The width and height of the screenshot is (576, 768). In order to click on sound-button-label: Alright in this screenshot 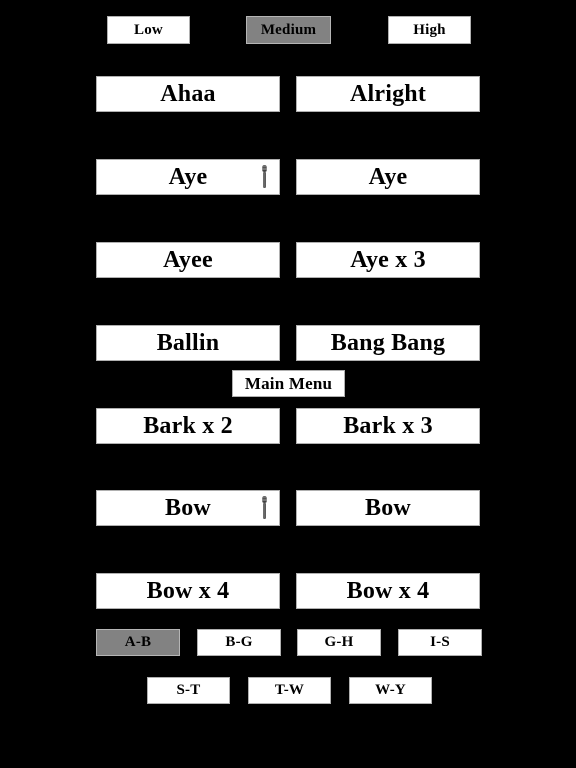, I will do `click(388, 93)`.